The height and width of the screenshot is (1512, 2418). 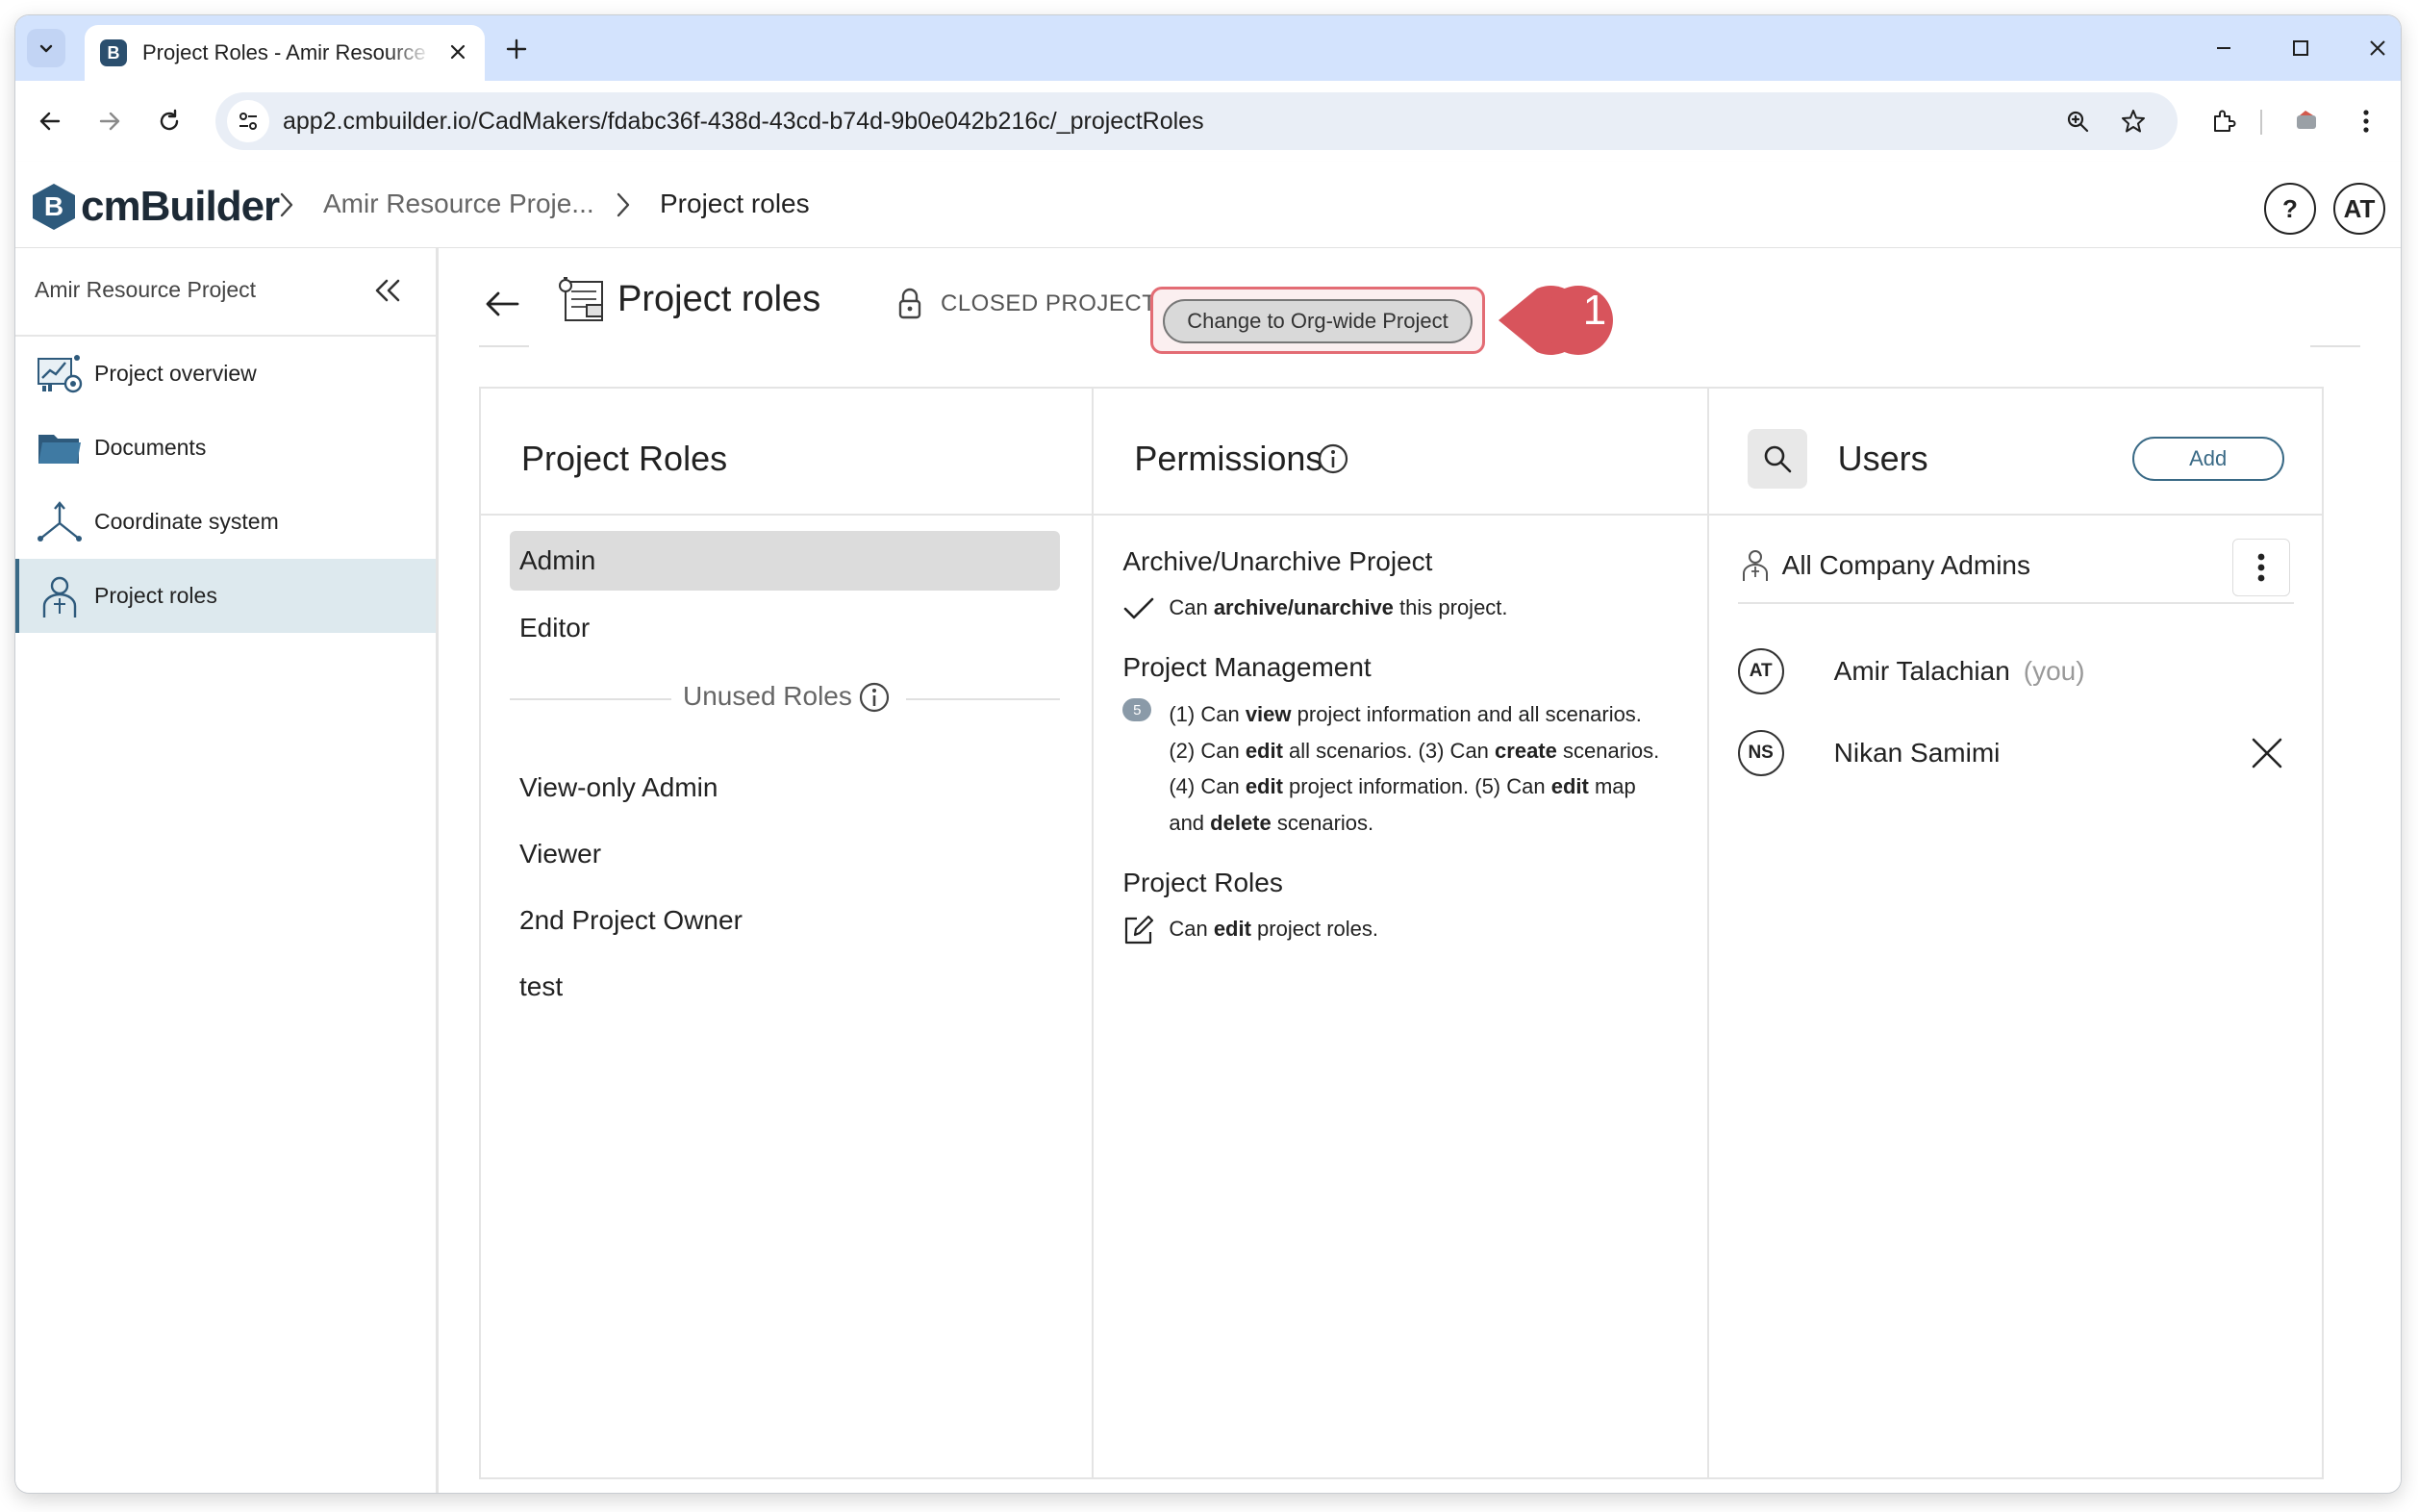 I want to click on sidebar-item-label: Coordinate system, so click(x=186, y=521).